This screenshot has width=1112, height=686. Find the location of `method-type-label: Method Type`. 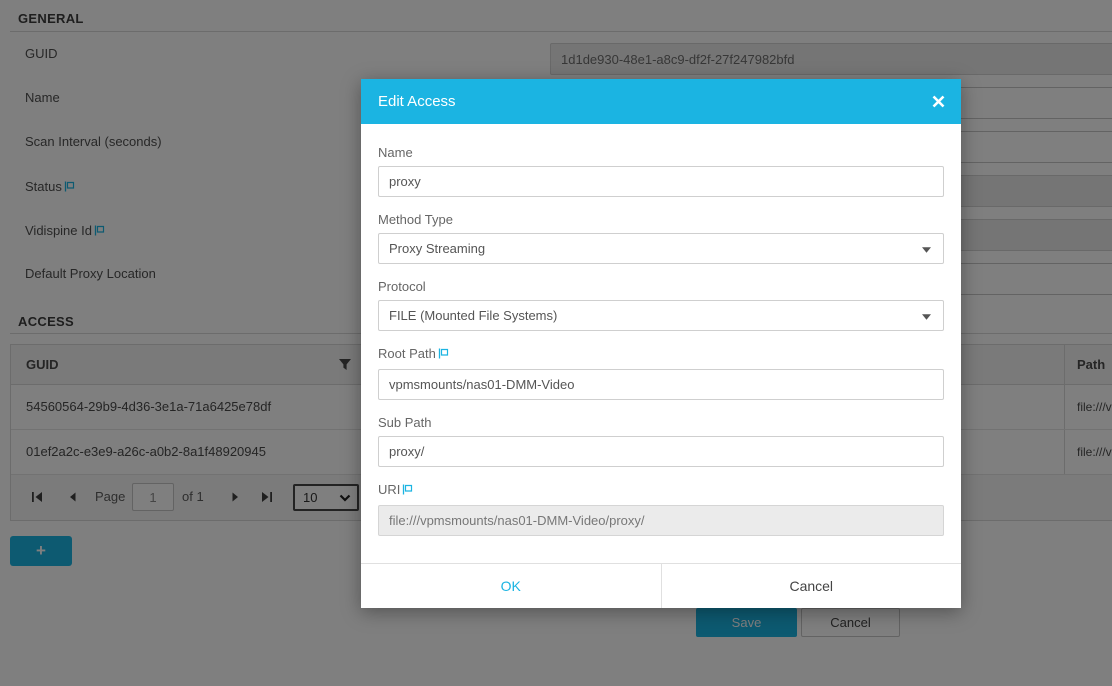

method-type-label: Method Type is located at coordinates (415, 219).